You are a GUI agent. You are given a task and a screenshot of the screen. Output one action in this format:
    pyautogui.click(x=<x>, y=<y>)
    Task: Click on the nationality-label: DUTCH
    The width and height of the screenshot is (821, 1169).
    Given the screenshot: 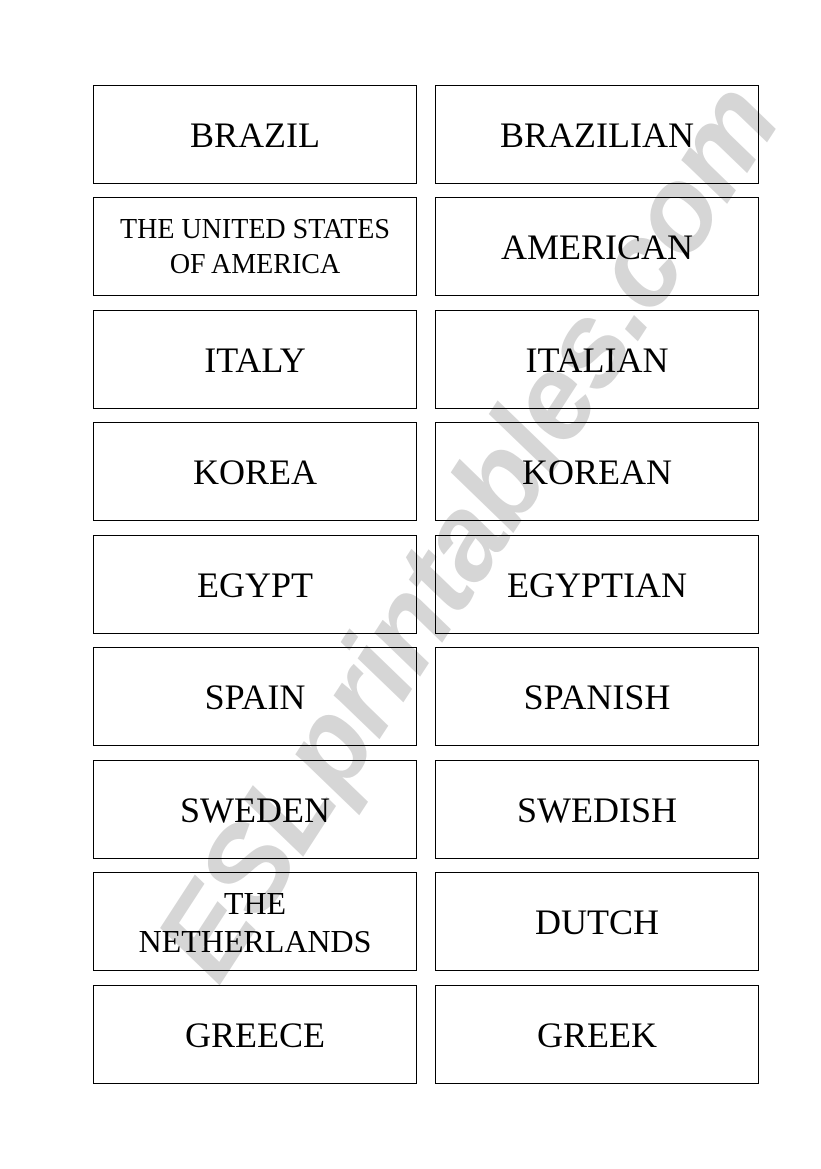 What is the action you would take?
    pyautogui.click(x=597, y=921)
    